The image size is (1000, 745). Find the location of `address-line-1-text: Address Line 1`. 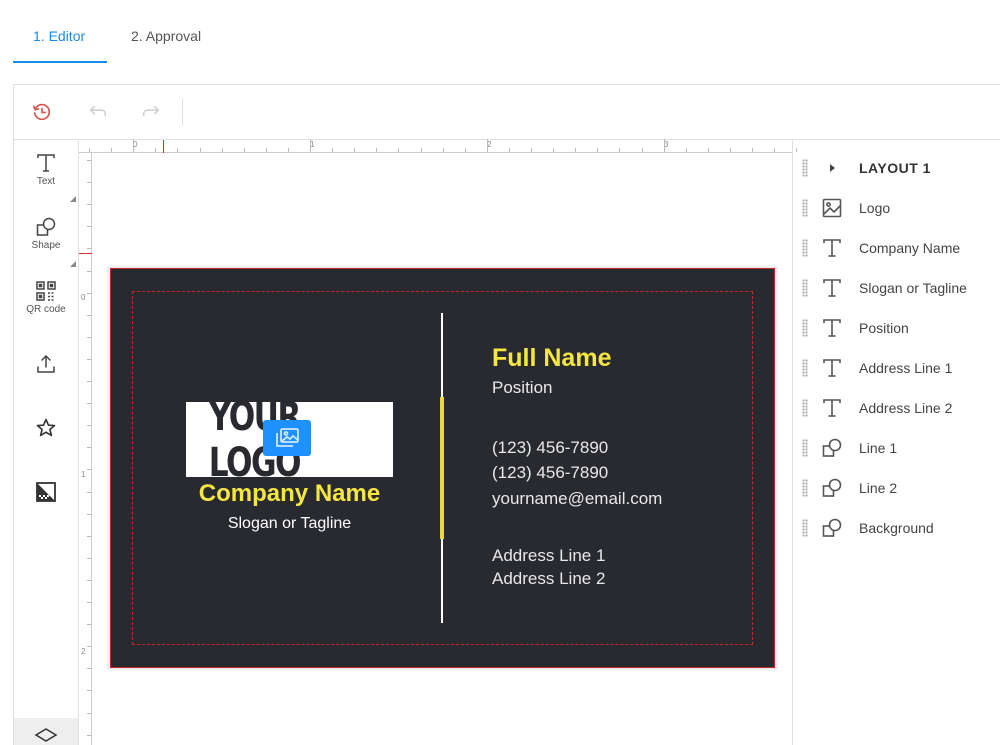

address-line-1-text: Address Line 1 is located at coordinates (548, 556).